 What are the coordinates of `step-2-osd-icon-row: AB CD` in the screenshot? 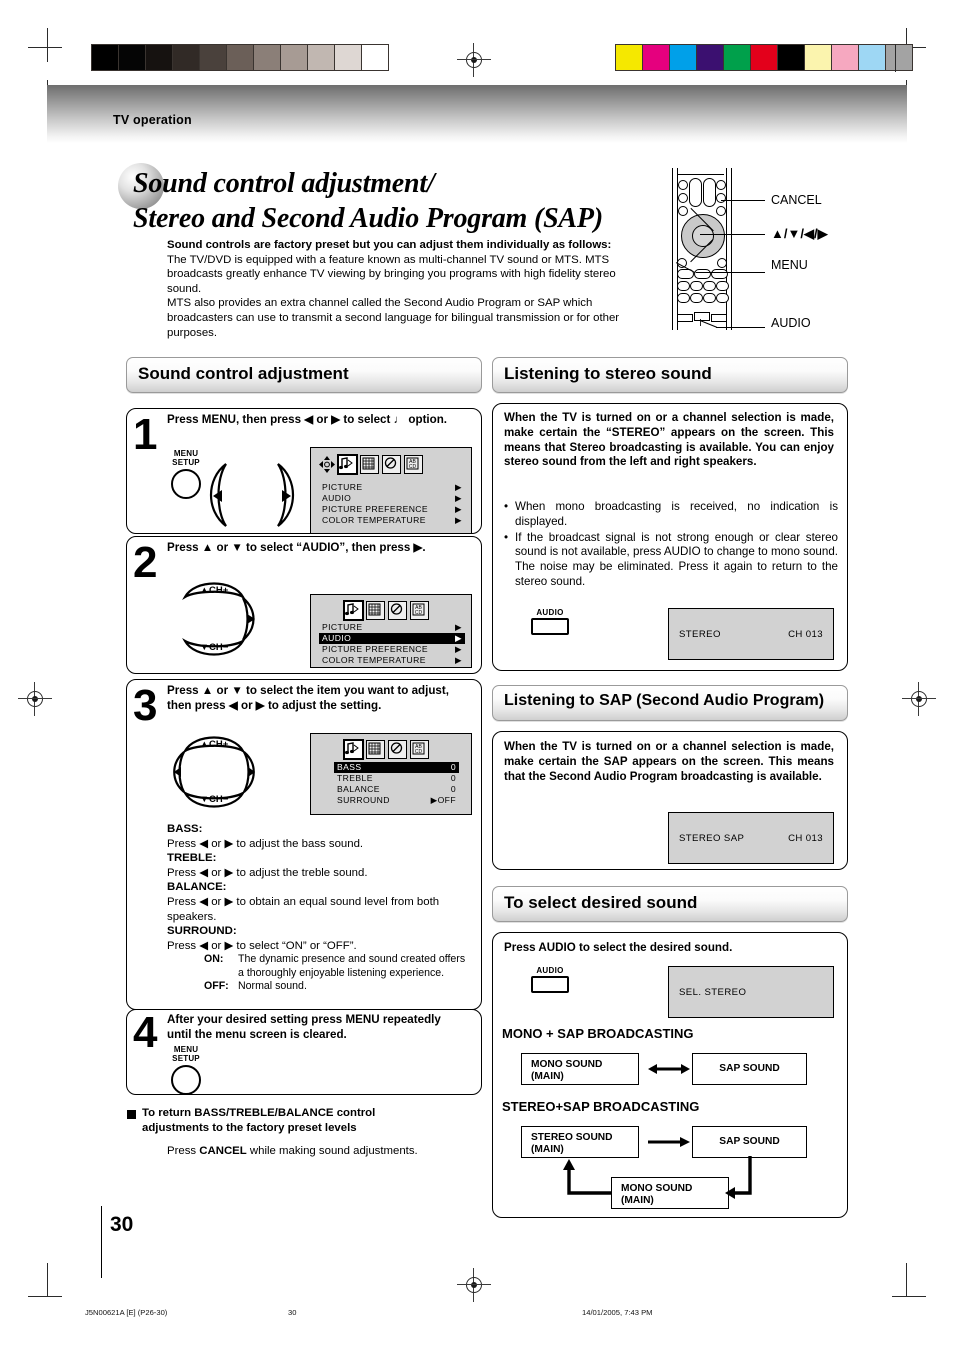 It's located at (386, 610).